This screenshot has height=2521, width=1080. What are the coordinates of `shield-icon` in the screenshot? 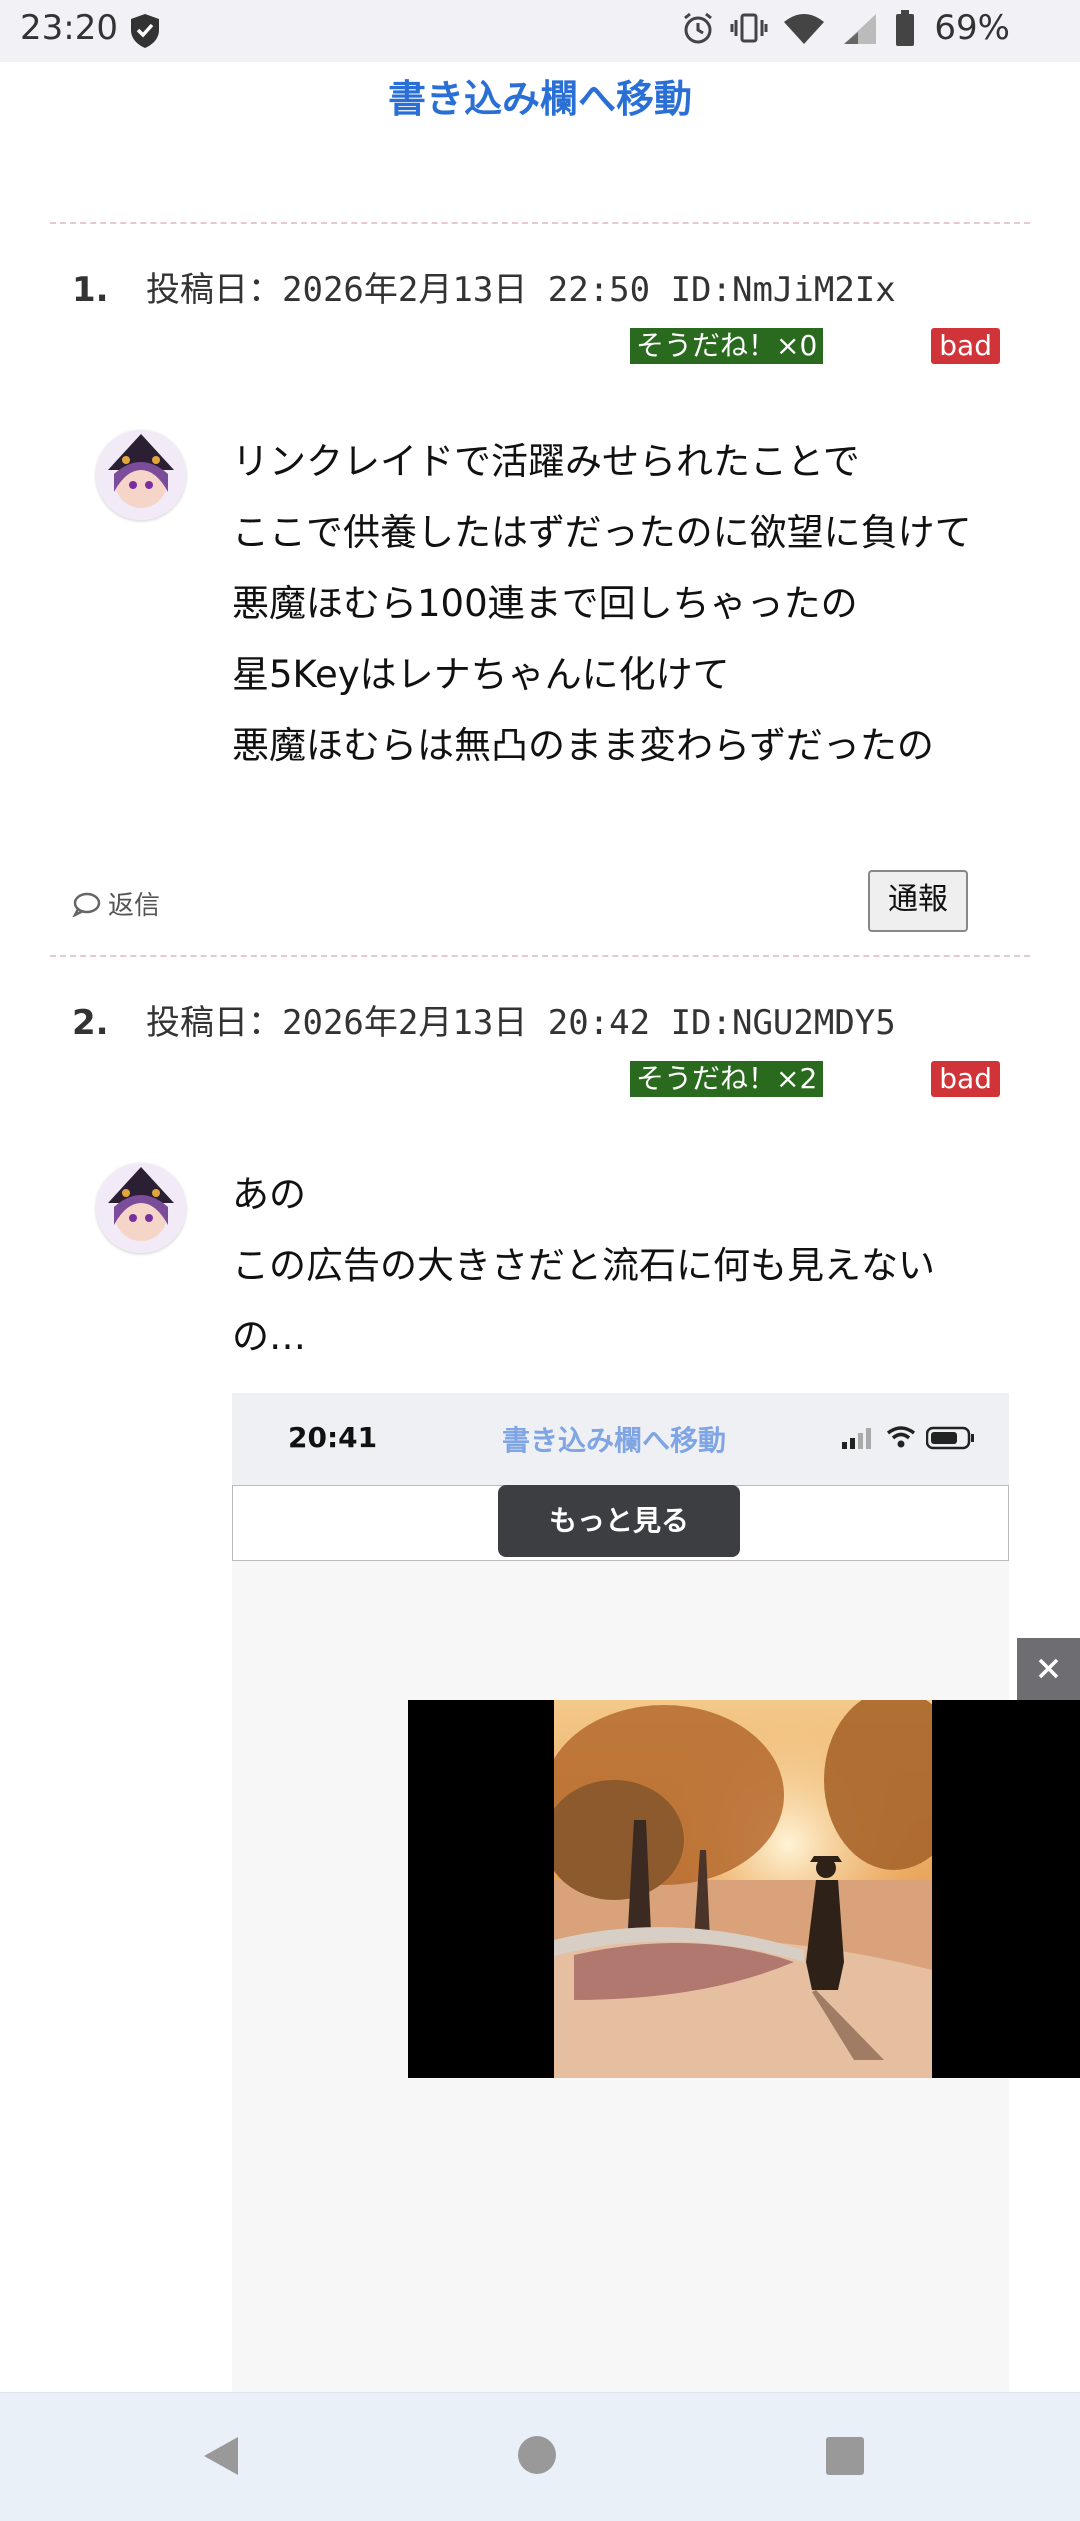 It's located at (145, 31).